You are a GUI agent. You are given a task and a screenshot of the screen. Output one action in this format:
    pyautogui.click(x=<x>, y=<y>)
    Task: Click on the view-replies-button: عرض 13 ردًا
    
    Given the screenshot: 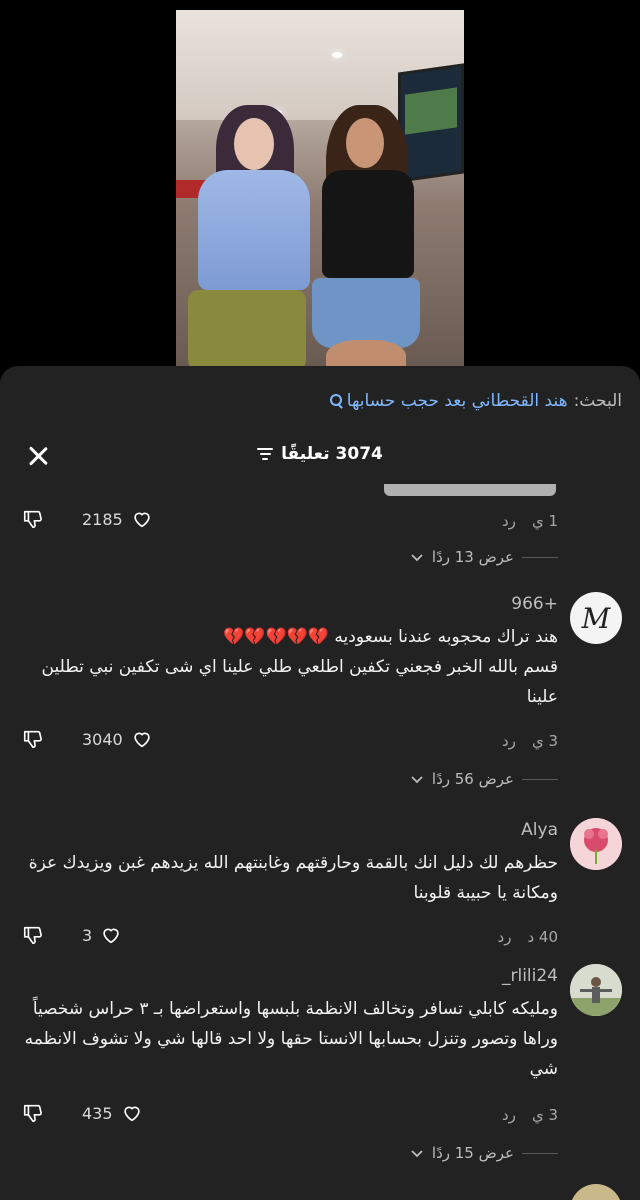 What is the action you would take?
    pyautogui.click(x=484, y=557)
    